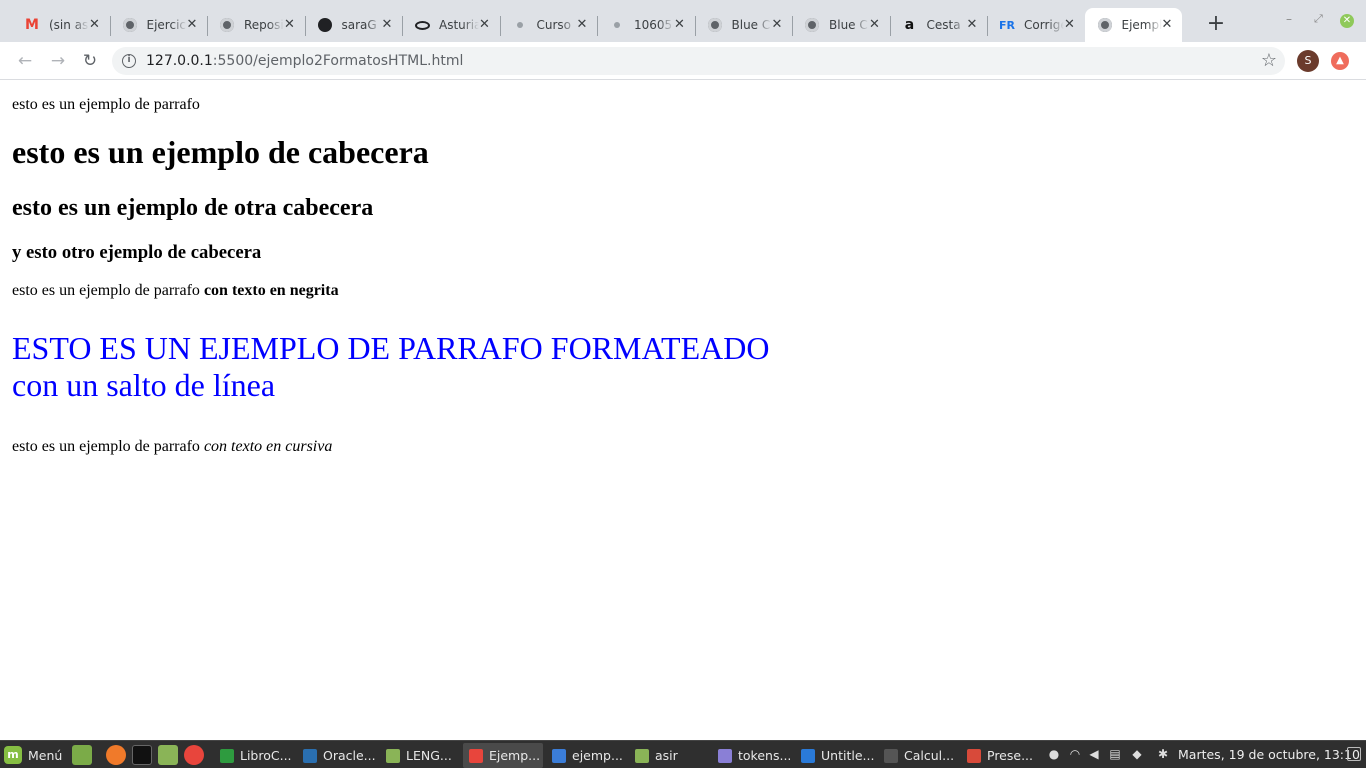  What do you see at coordinates (1269, 60) in the screenshot?
I see `bookmark-star-icon: ☆` at bounding box center [1269, 60].